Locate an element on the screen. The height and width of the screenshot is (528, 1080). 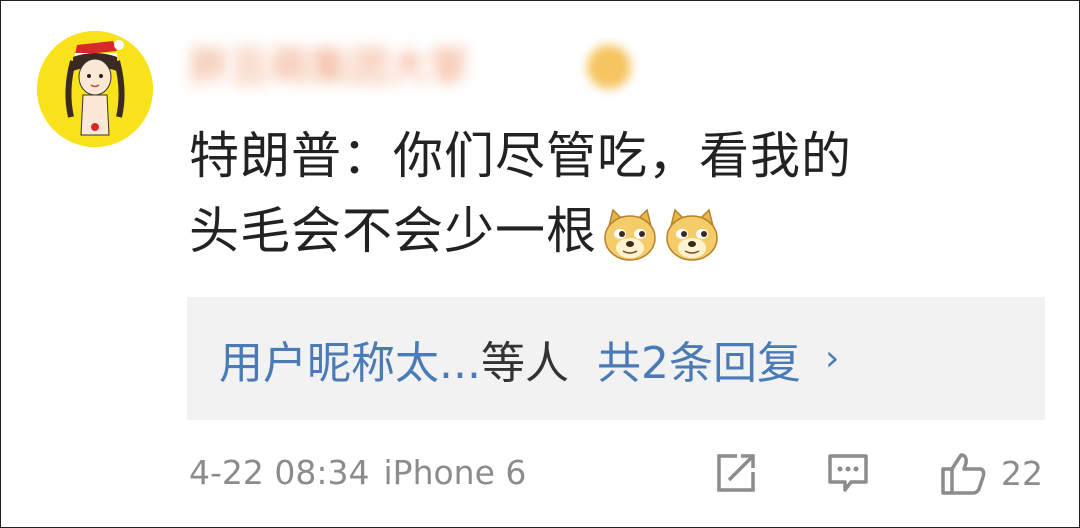
avatar is located at coordinates (95, 89).